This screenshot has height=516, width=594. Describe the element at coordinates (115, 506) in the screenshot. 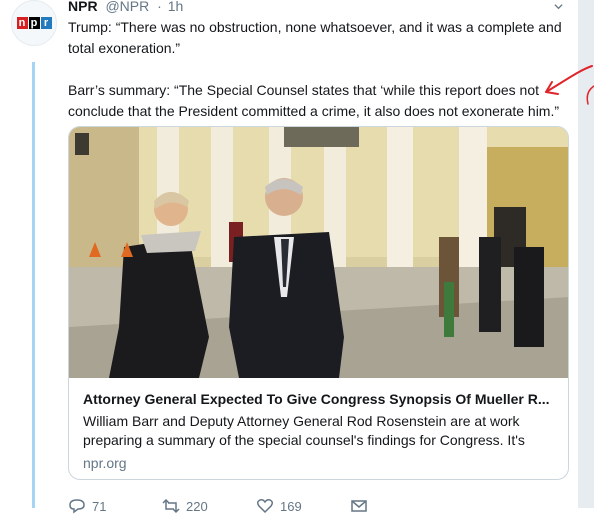

I see `reply-button: 71` at that location.